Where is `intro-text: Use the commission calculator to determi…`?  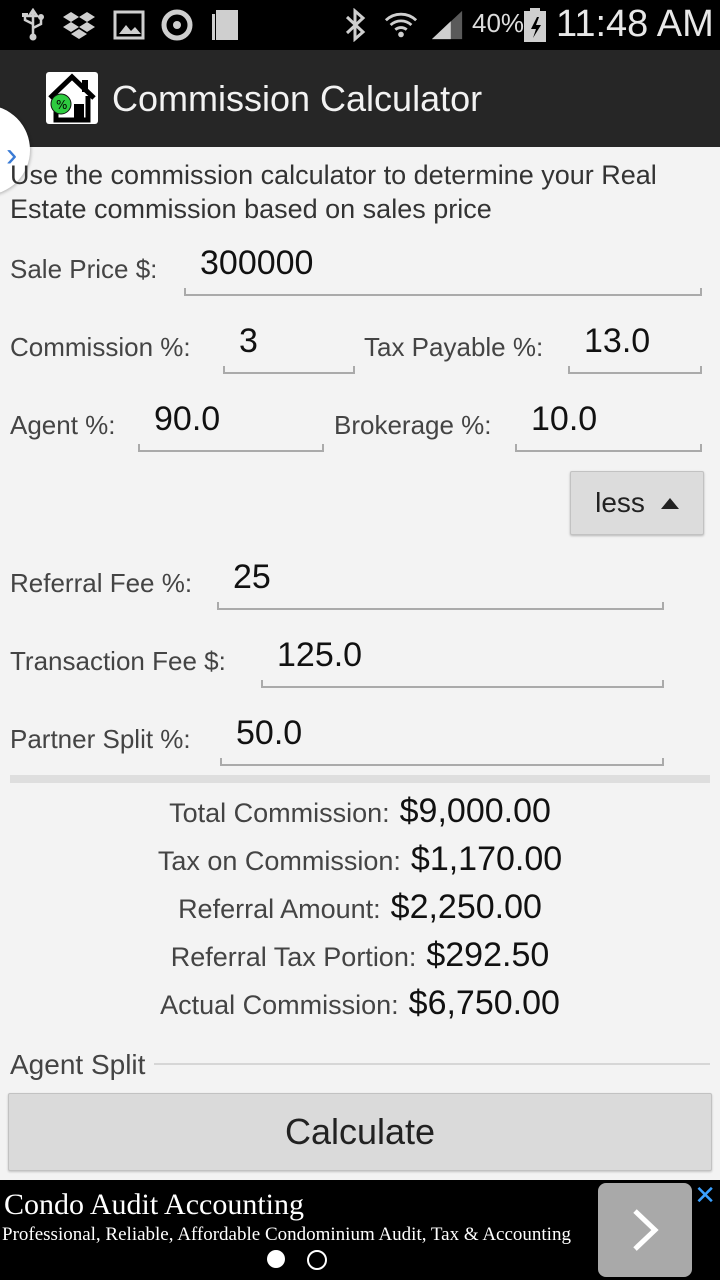
intro-text: Use the commission calculator to determi… is located at coordinates (333, 192).